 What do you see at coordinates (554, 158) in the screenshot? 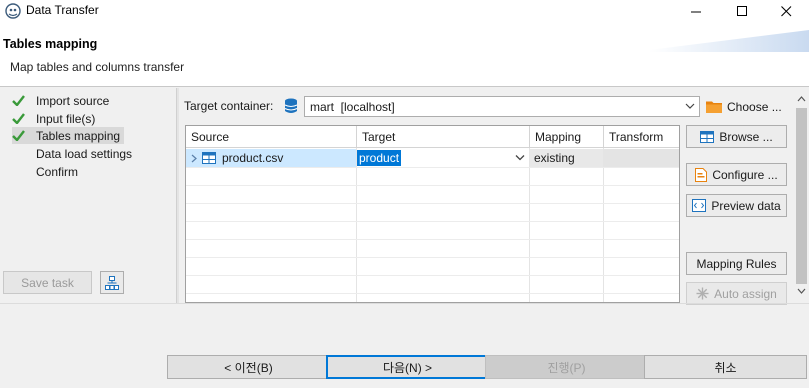
I see `mapping-value: existing` at bounding box center [554, 158].